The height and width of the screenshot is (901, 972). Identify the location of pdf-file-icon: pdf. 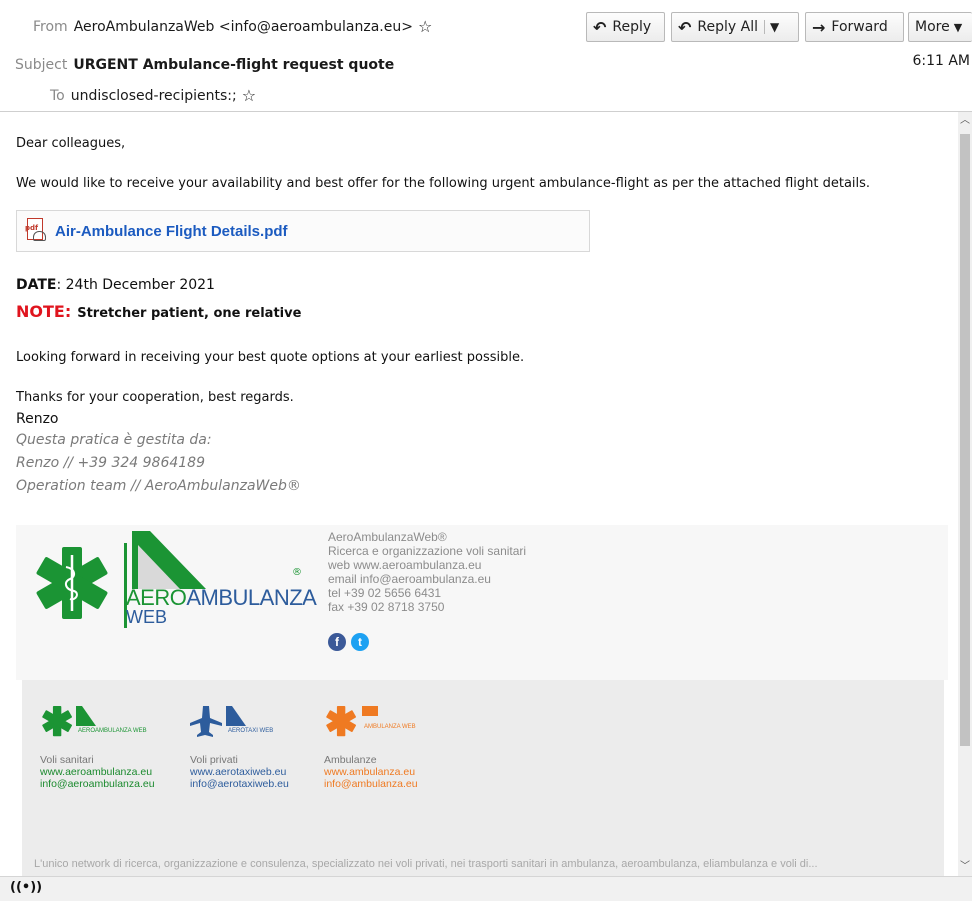
(36, 231).